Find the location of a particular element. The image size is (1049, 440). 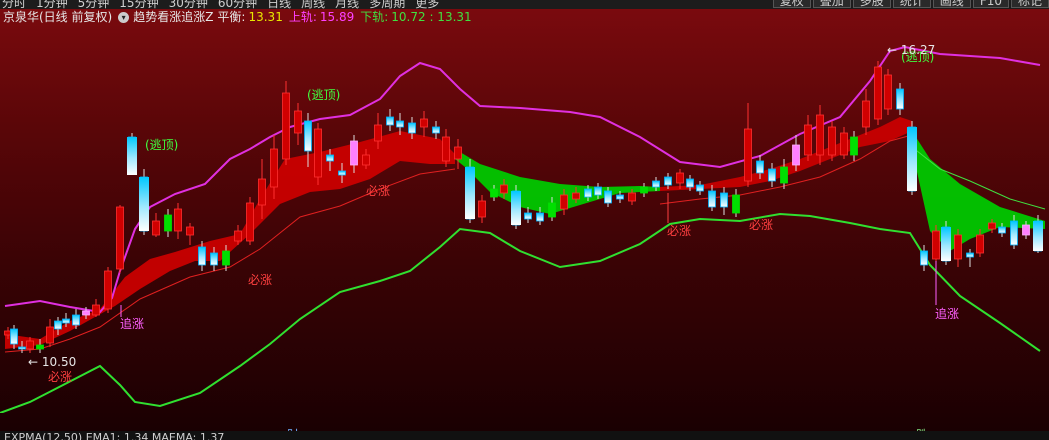

tab-5min: 5分钟 is located at coordinates (94, 4).